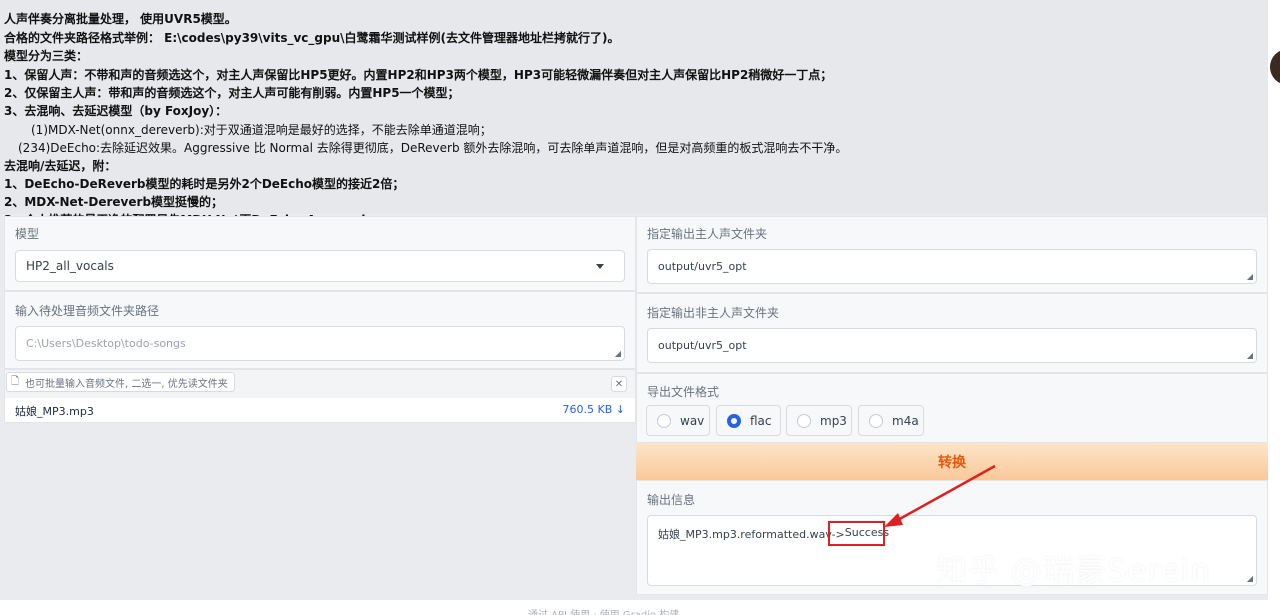  I want to click on format-radio-mp3: mp3, so click(819, 420).